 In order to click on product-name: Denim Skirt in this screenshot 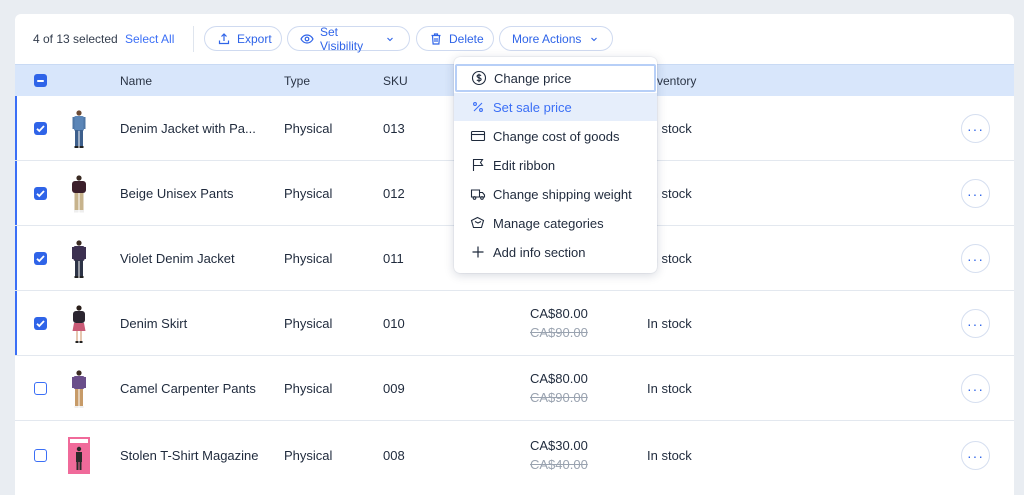, I will do `click(153, 323)`.